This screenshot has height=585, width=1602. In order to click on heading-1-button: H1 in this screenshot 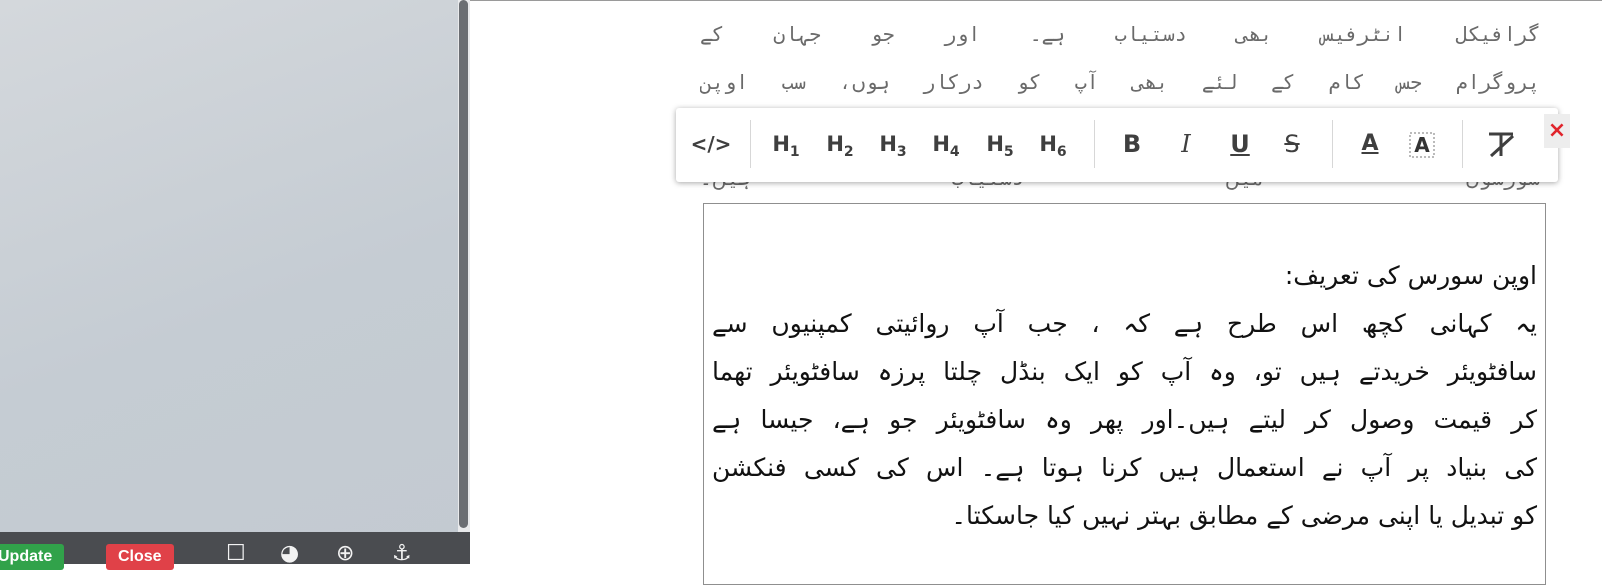, I will do `click(786, 144)`.